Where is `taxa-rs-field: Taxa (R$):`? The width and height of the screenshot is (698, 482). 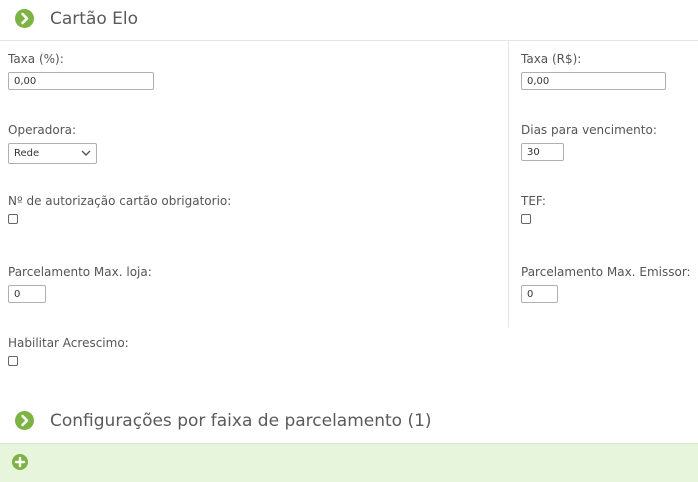
taxa-rs-field: Taxa (R$): is located at coordinates (593, 71).